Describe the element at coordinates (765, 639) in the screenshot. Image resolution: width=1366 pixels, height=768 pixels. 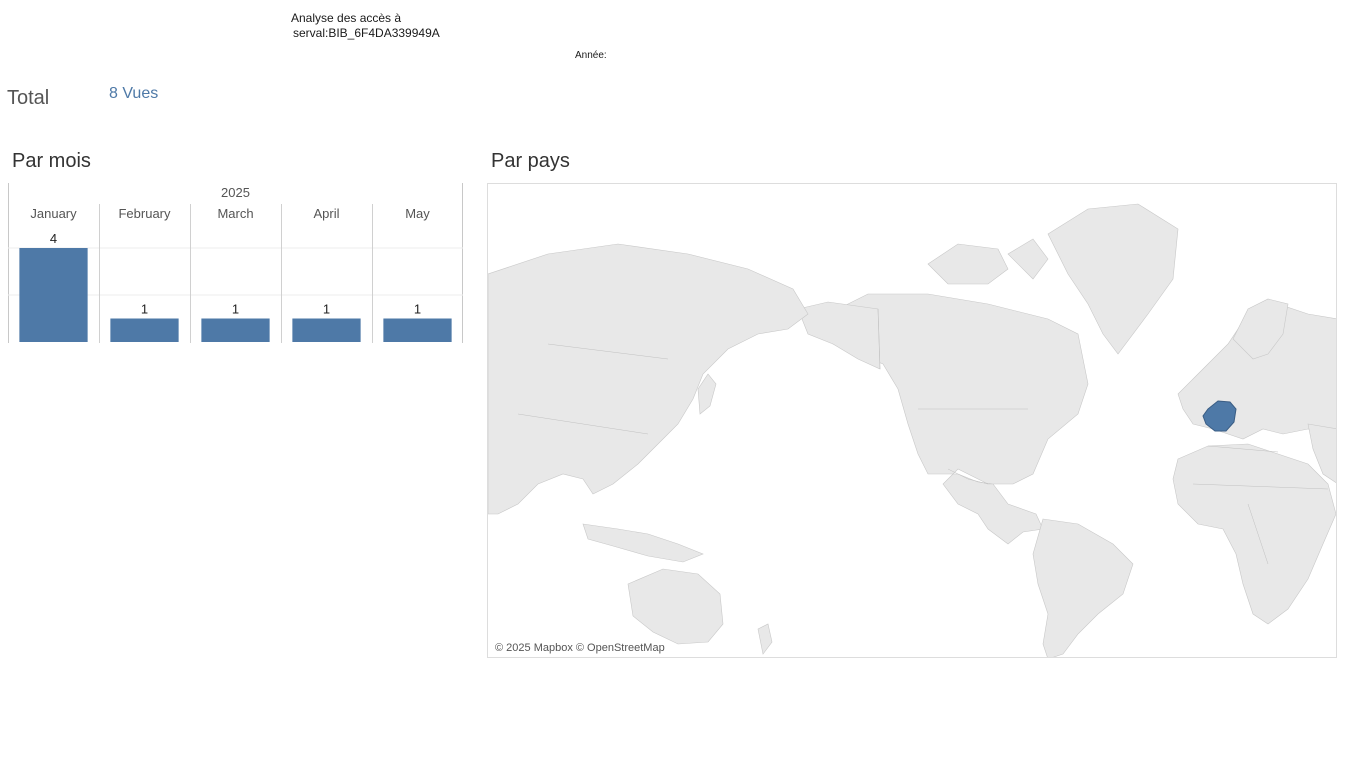
I see `land-new-zealand` at that location.